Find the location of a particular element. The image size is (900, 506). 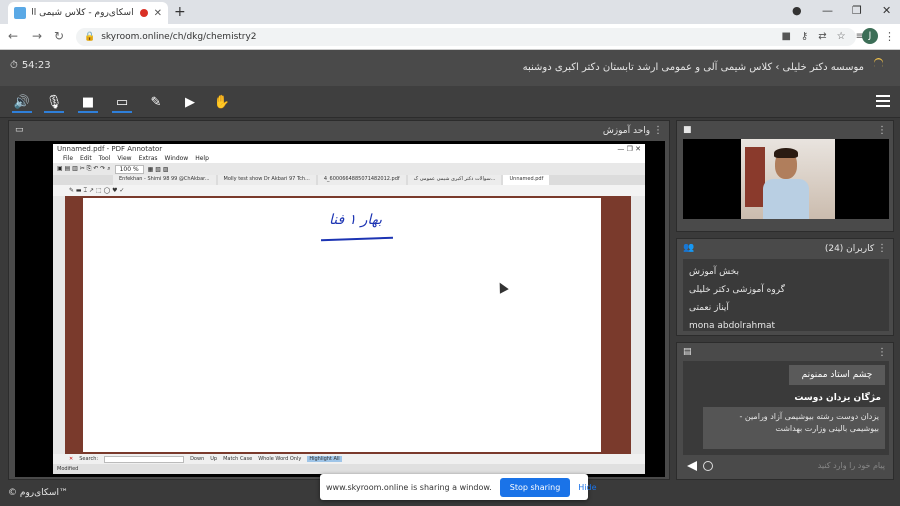

bookmark-star-icon: ☆ is located at coordinates (841, 36).